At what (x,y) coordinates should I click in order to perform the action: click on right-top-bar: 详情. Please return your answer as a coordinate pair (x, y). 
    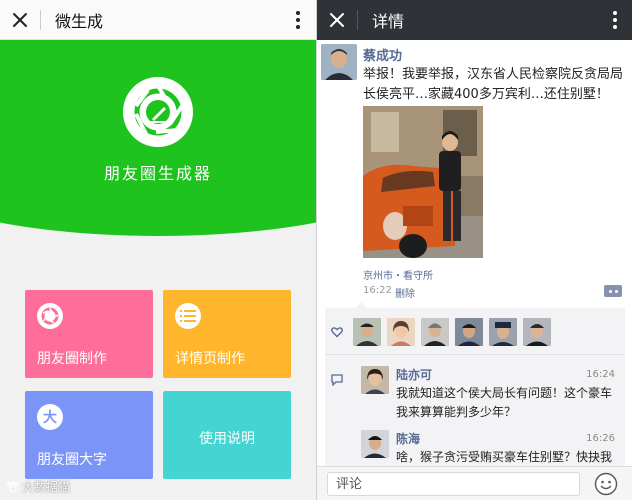
    Looking at the image, I should click on (474, 20).